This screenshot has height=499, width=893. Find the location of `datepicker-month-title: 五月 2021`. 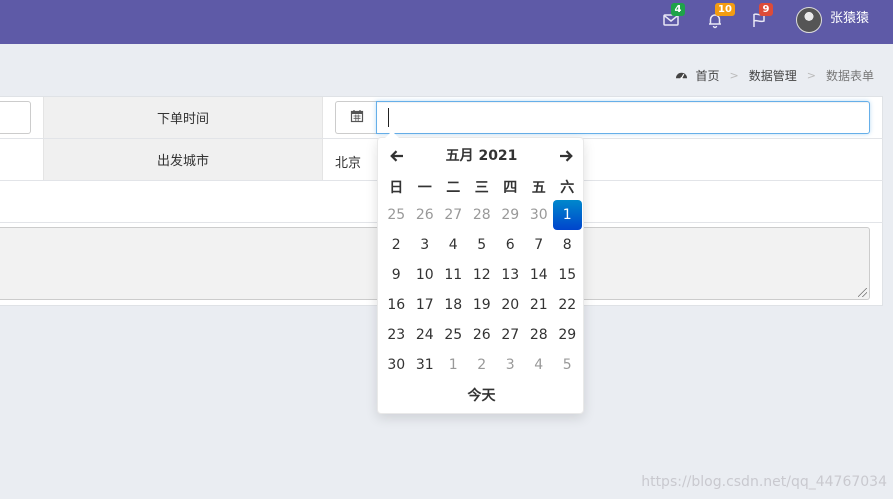

datepicker-month-title: 五月 2021 is located at coordinates (481, 156).